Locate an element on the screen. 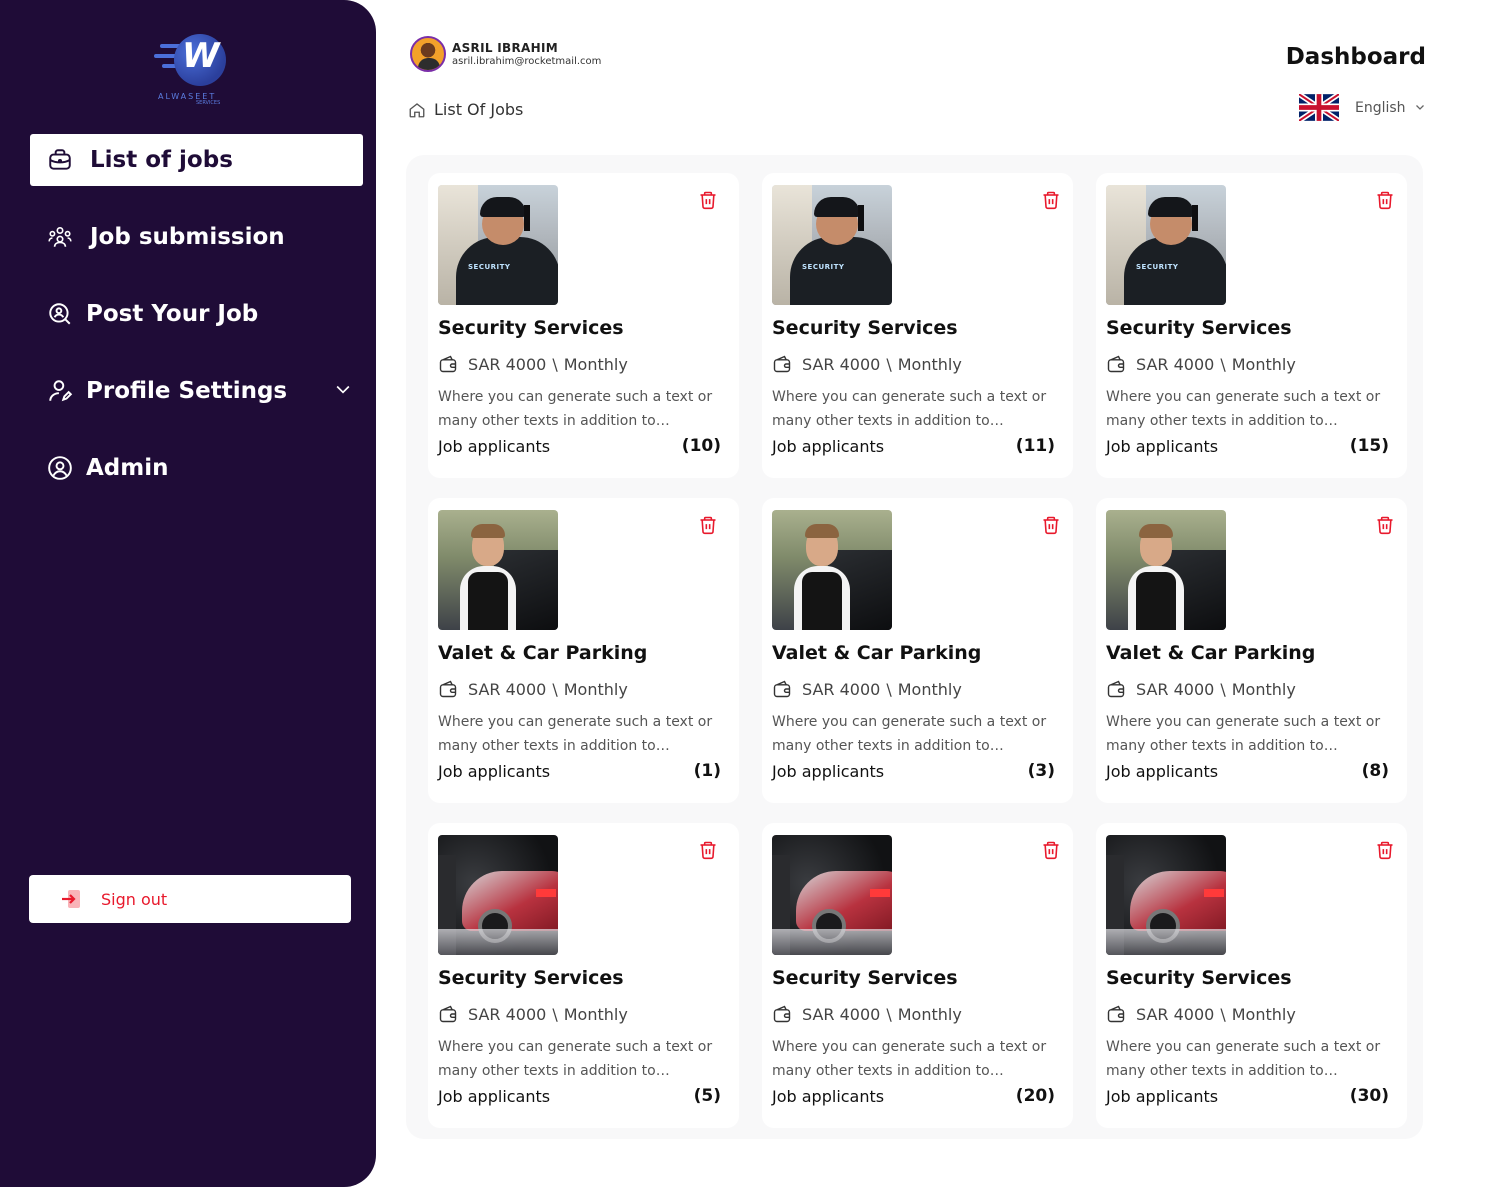  applicants-count: (20) is located at coordinates (1035, 1096).